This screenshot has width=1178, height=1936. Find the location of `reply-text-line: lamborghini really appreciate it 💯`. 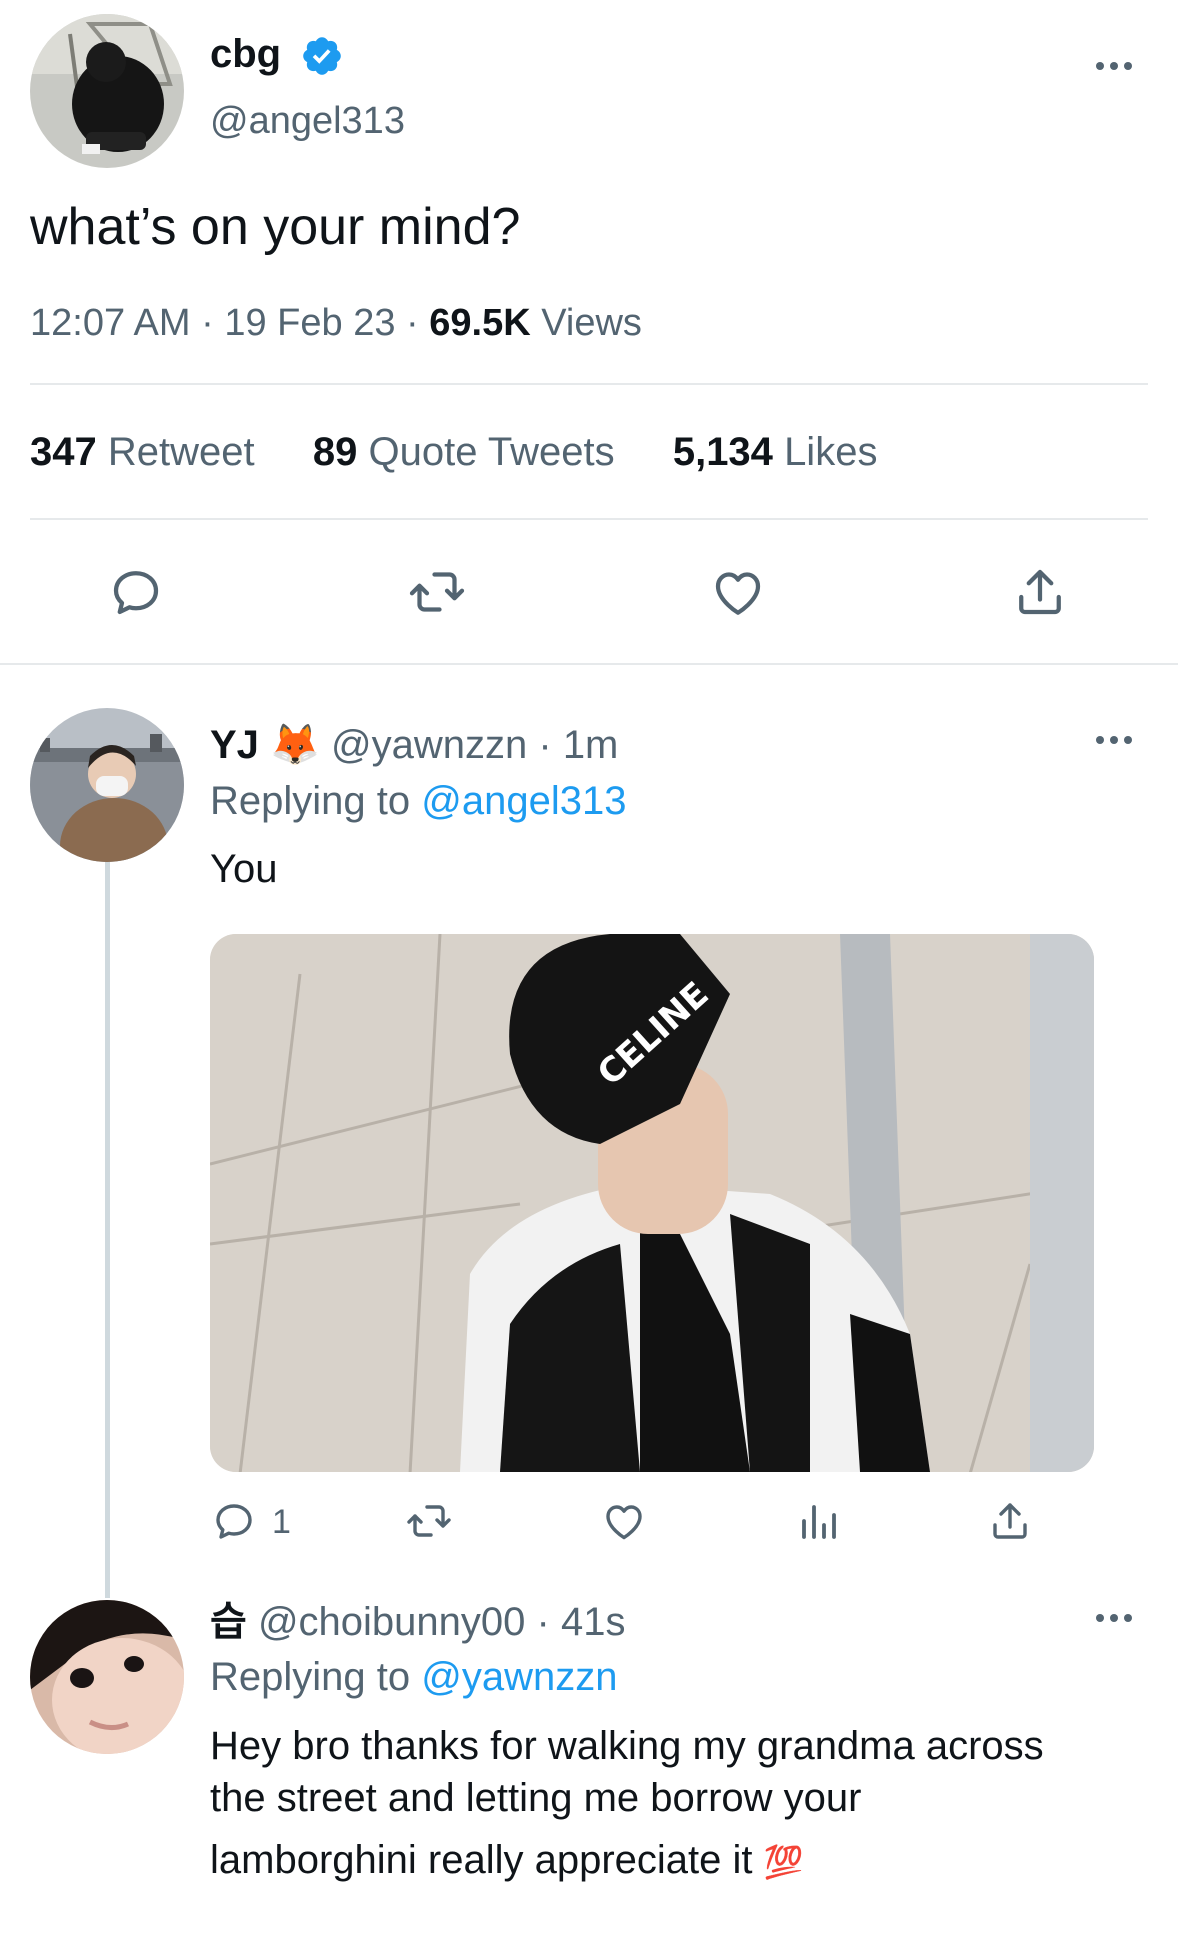

reply-text-line: lamborghini really appreciate it 💯 is located at coordinates (627, 1861).